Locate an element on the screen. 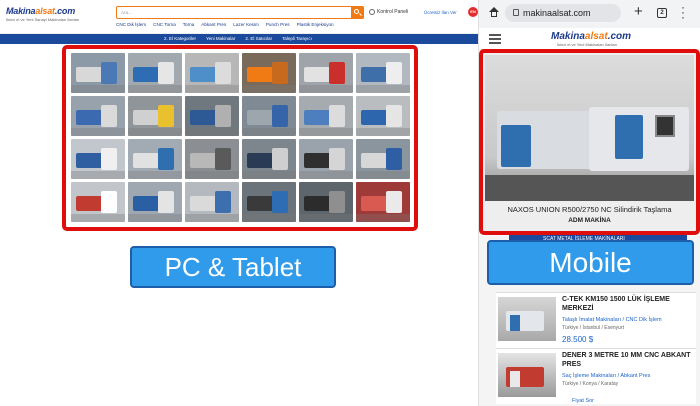 The image size is (700, 406). pc-tablet-label: PC & Tablet is located at coordinates (233, 267).